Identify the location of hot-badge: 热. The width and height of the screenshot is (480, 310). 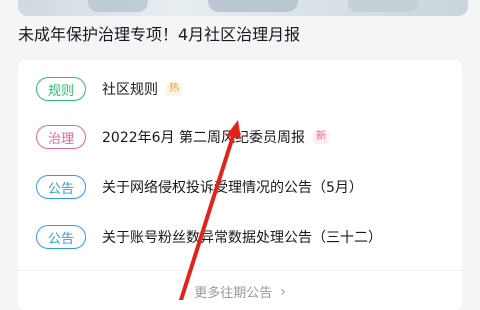
(174, 89).